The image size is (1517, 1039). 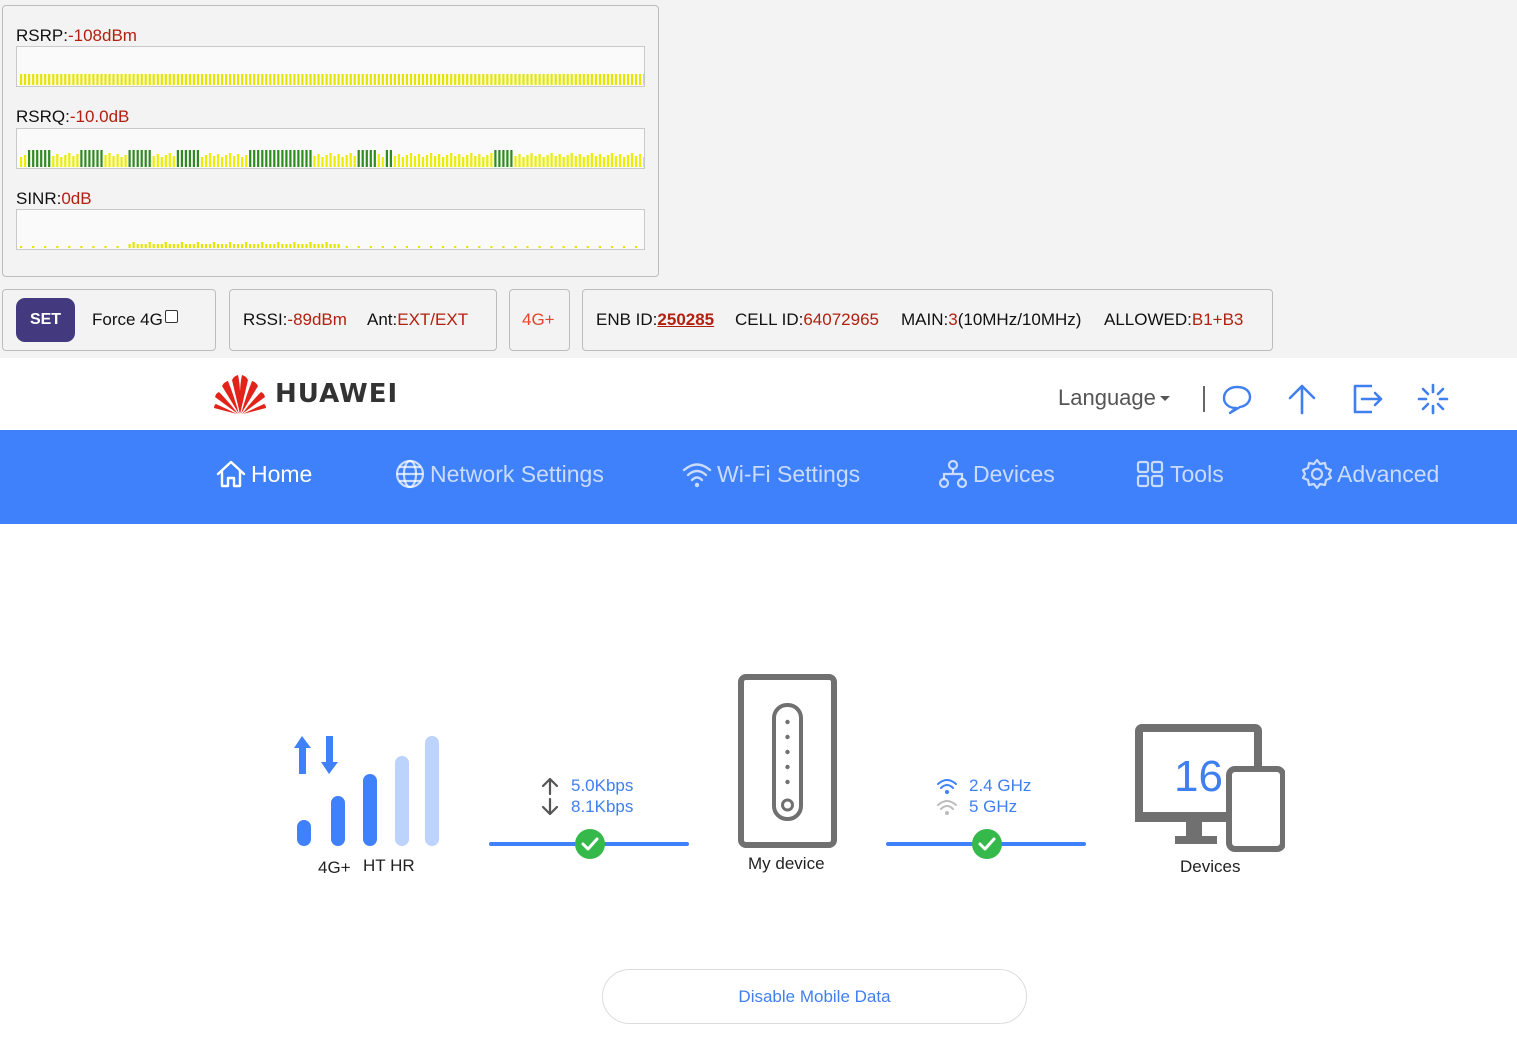 What do you see at coordinates (550, 786) in the screenshot?
I see `upload-arrow-icon` at bounding box center [550, 786].